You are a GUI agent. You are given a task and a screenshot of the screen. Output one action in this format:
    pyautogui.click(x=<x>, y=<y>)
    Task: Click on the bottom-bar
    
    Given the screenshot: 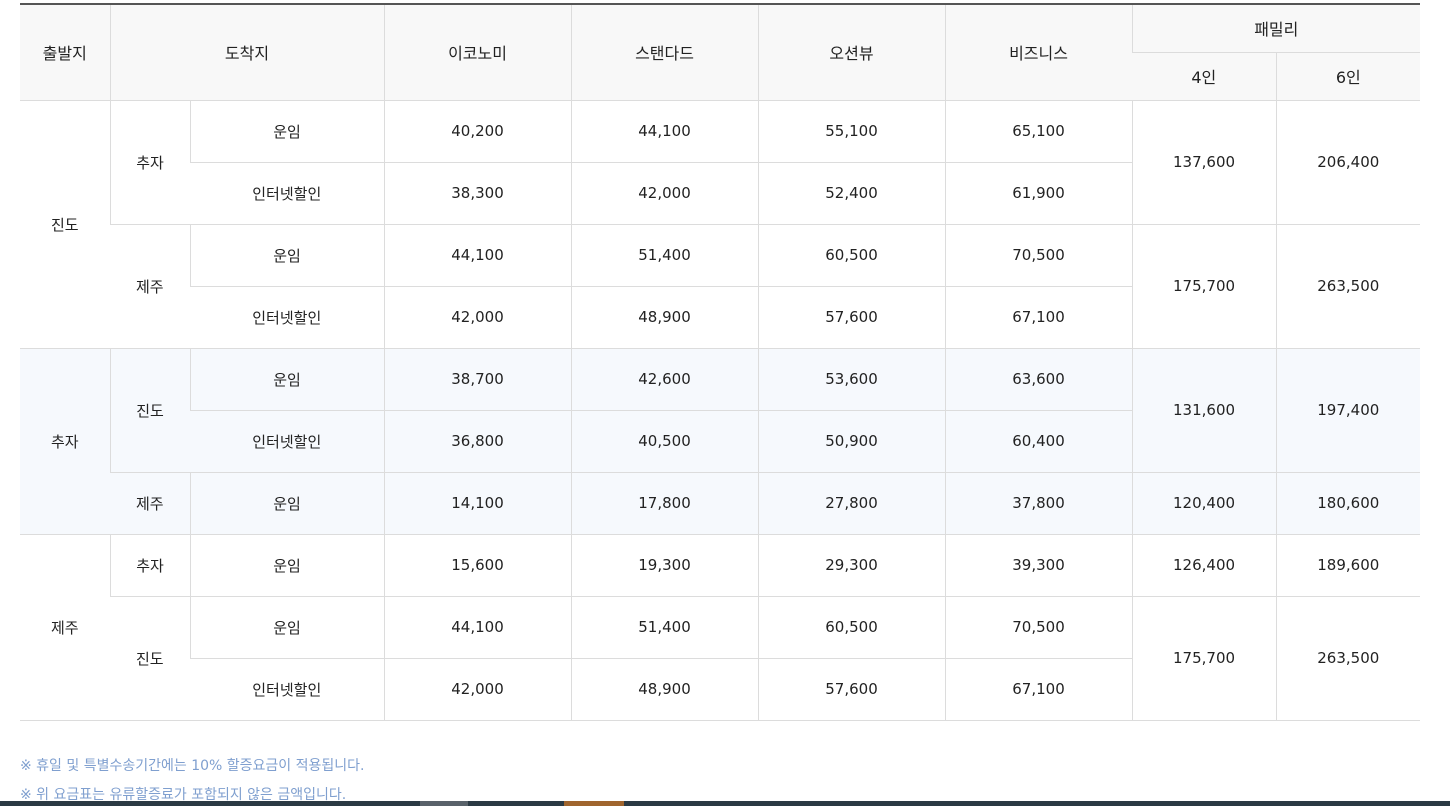 What is the action you would take?
    pyautogui.click(x=725, y=803)
    